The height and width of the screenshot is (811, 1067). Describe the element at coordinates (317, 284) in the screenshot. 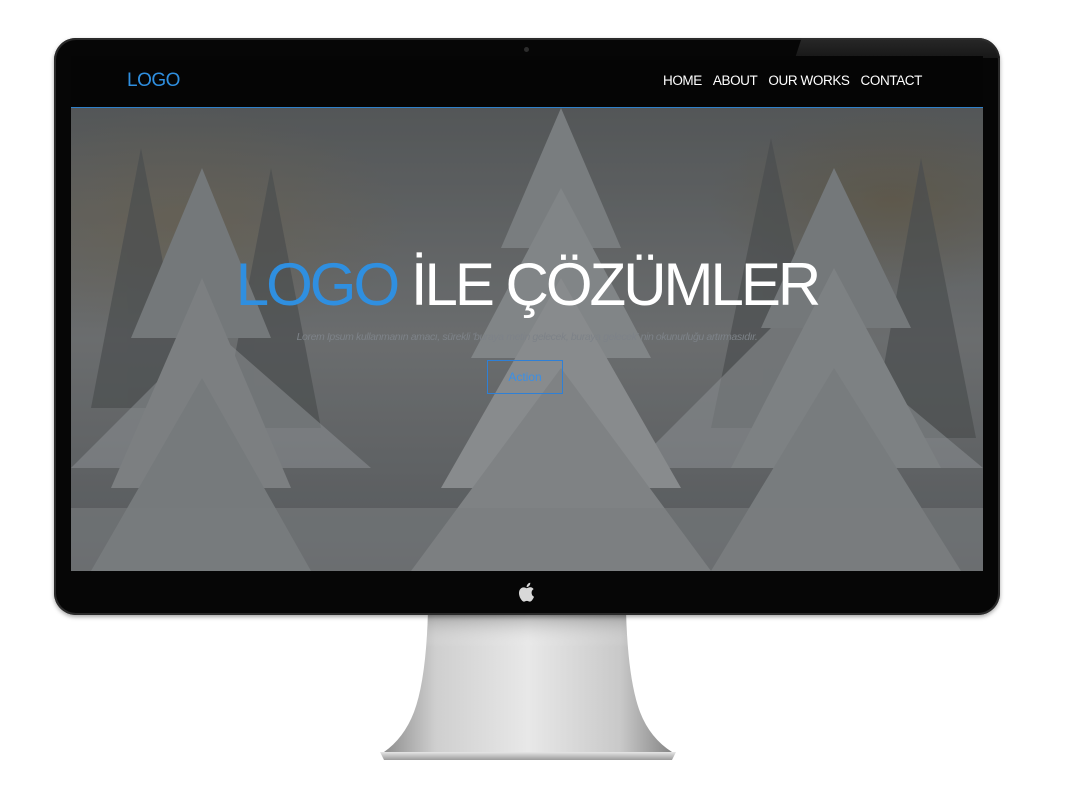

I see `hero-title-accent: LOGO` at that location.